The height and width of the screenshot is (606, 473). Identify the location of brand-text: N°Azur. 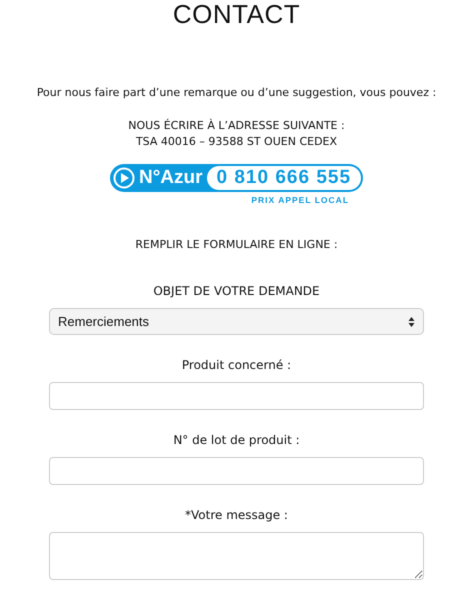
(170, 178).